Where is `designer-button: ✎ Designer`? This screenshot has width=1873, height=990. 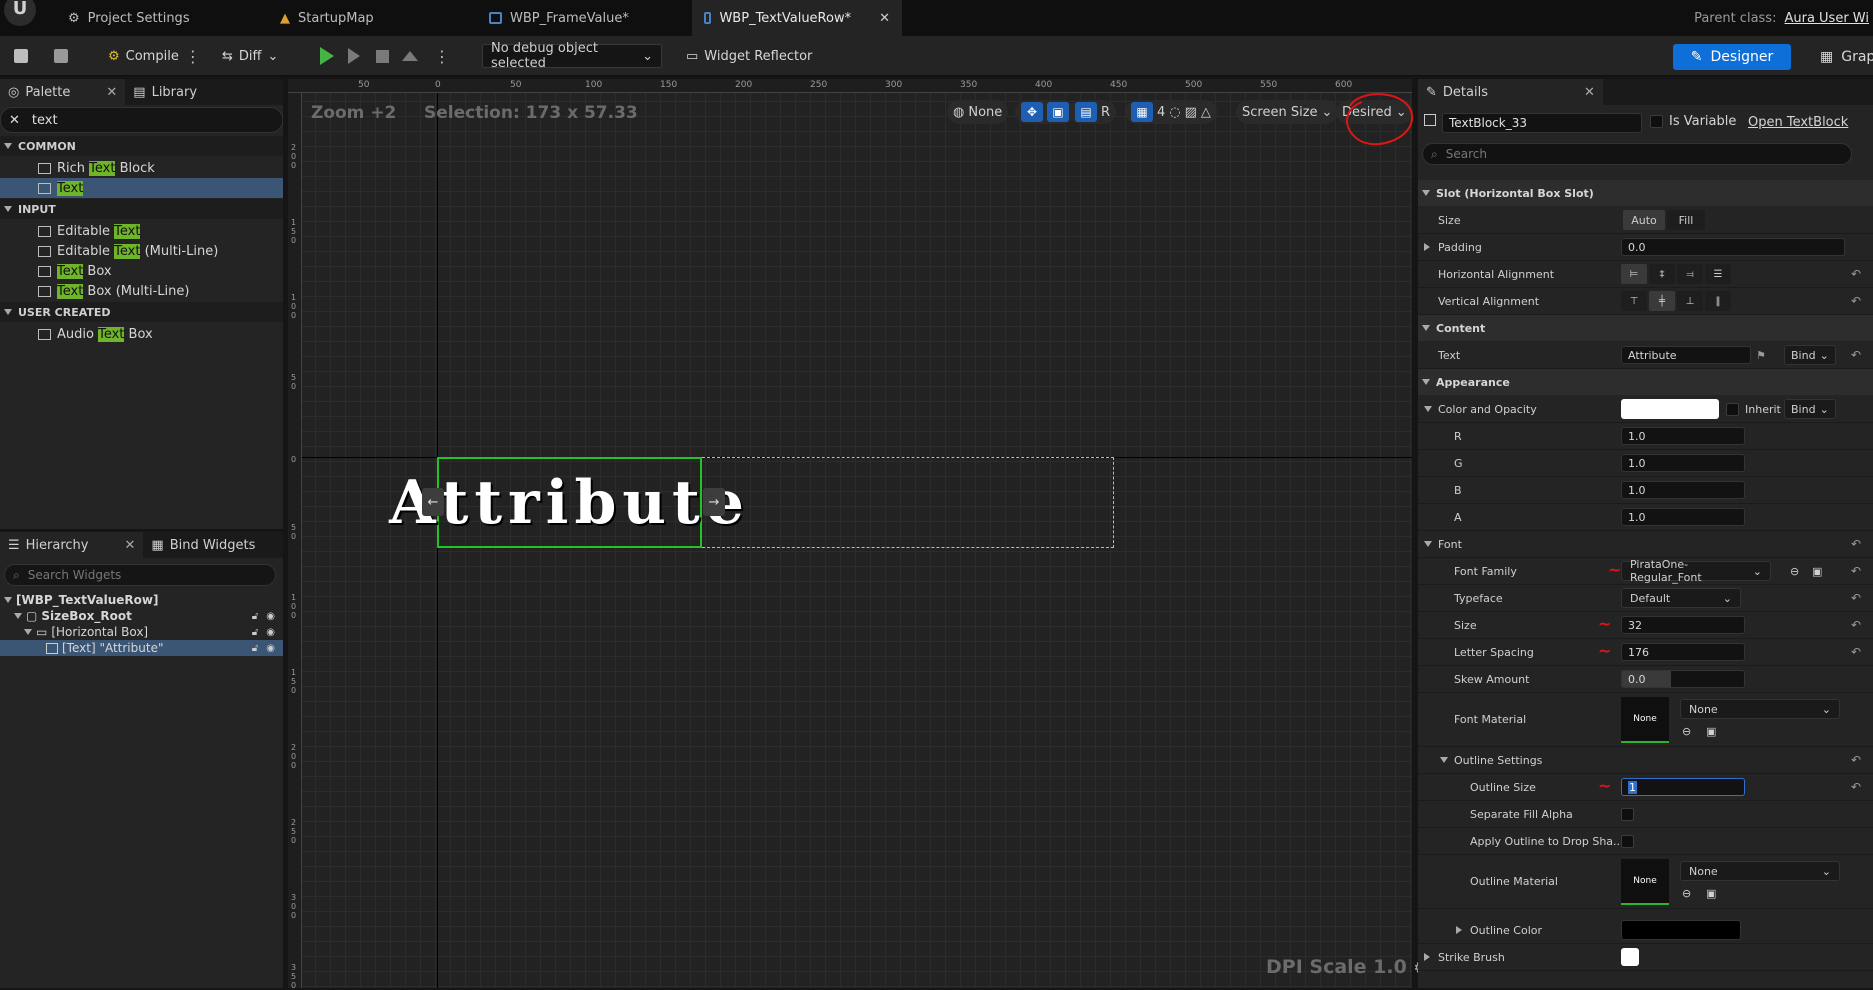 designer-button: ✎ Designer is located at coordinates (1732, 57).